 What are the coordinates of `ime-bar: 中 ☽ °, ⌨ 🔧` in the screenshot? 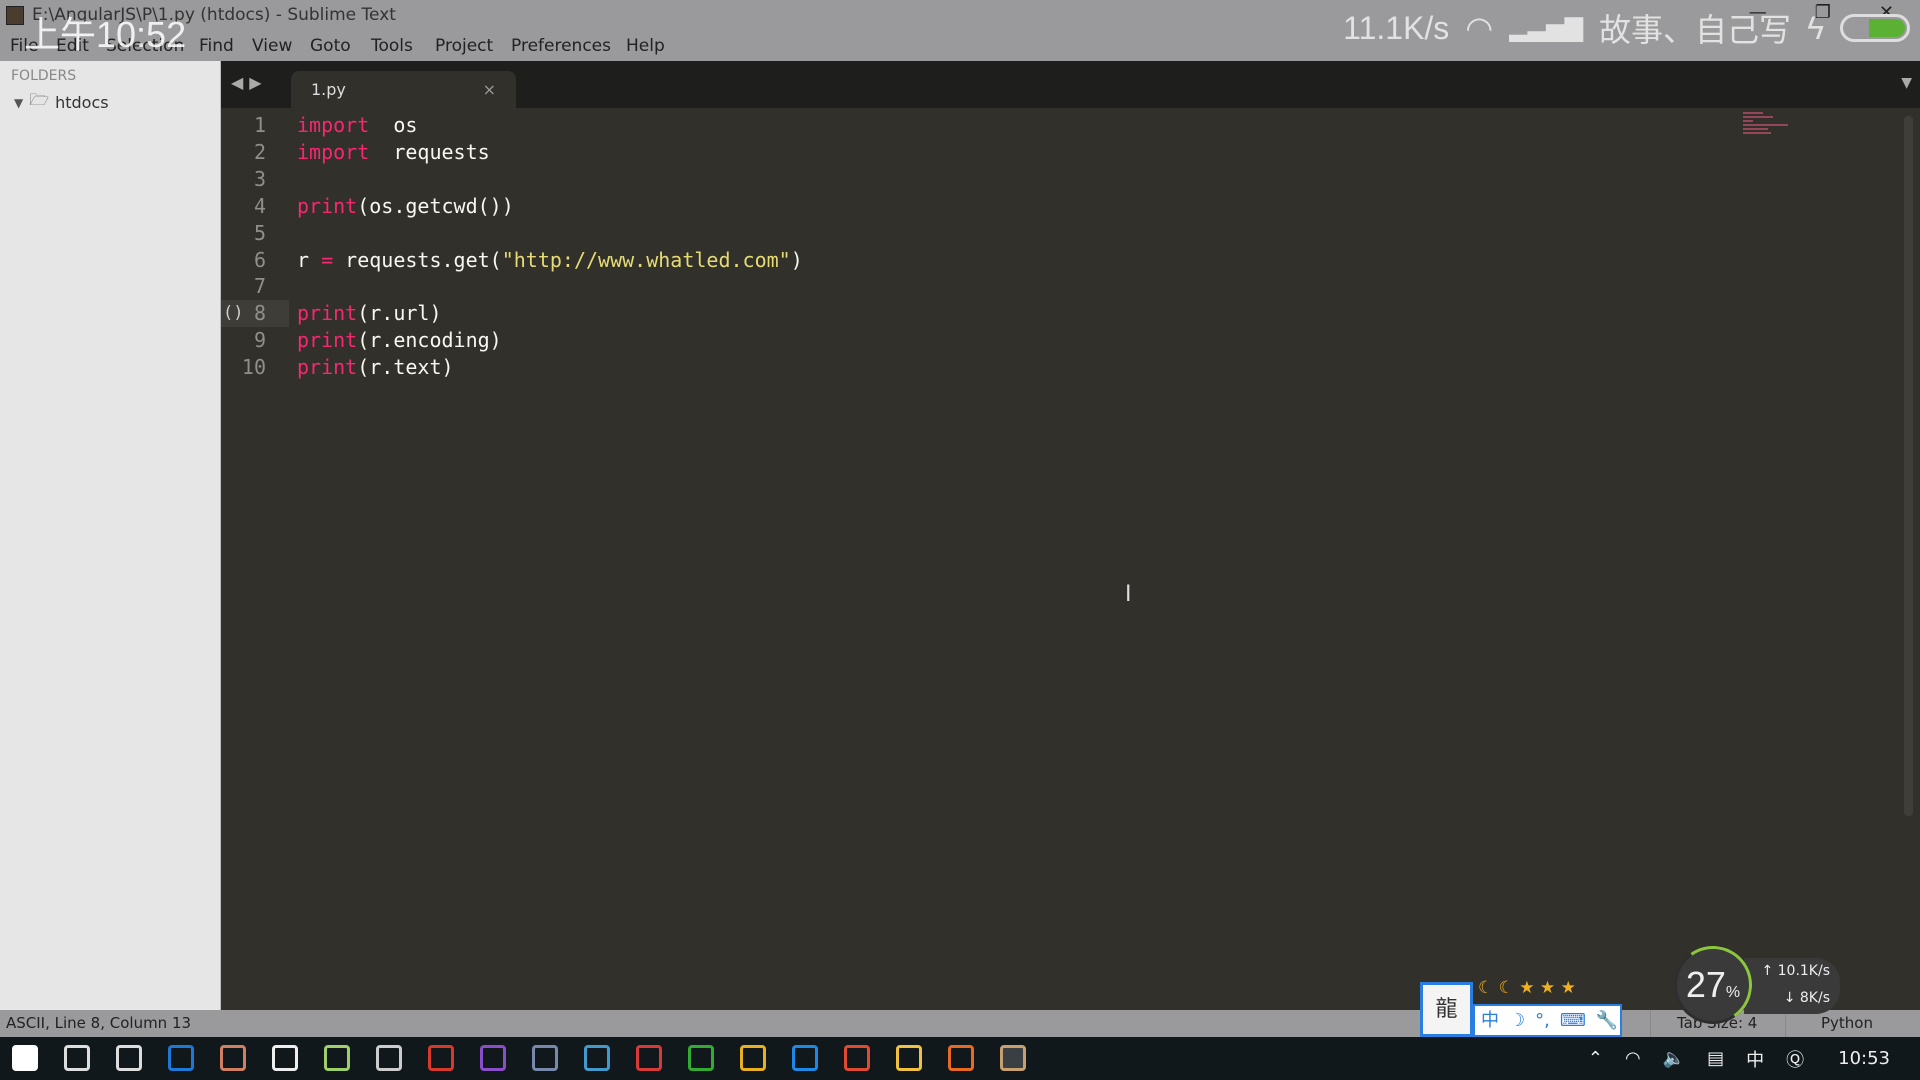 It's located at (1547, 1020).